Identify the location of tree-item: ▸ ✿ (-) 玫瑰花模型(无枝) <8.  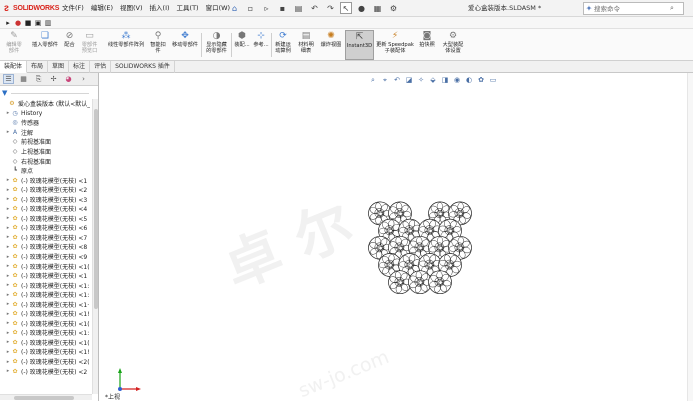
(46, 247).